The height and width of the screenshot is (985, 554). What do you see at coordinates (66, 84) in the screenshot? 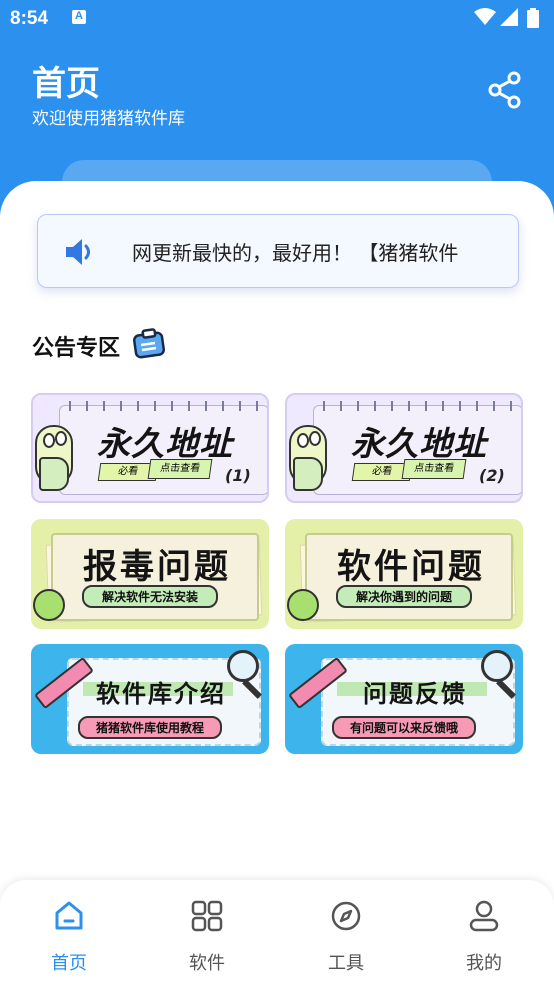
I see `page-title: 首页` at bounding box center [66, 84].